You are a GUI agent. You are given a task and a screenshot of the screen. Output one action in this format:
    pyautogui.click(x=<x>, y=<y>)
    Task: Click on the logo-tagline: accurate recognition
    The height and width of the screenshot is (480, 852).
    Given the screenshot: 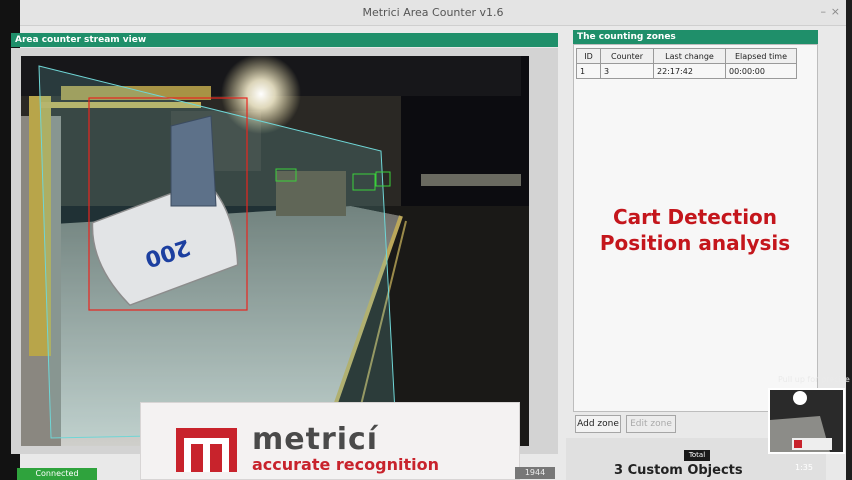 What is the action you would take?
    pyautogui.click(x=345, y=464)
    